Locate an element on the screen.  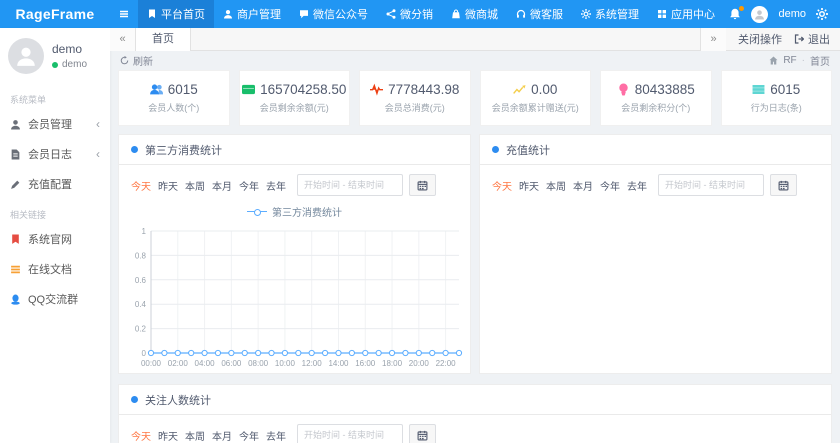
svg-text: 0.4 is located at coordinates (140, 304).